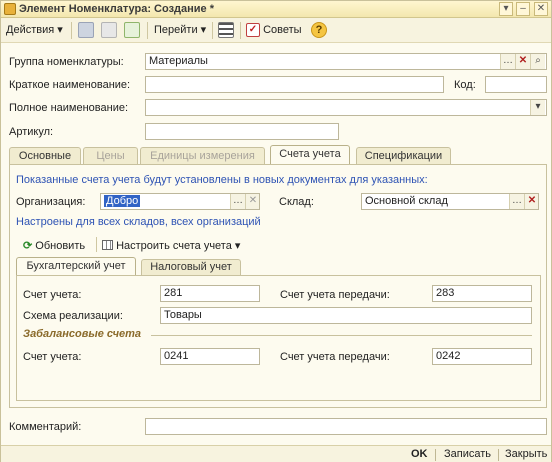 Image resolution: width=552 pixels, height=462 pixels. Describe the element at coordinates (253, 30) in the screenshot. I see `tips-icon: ✓` at that location.